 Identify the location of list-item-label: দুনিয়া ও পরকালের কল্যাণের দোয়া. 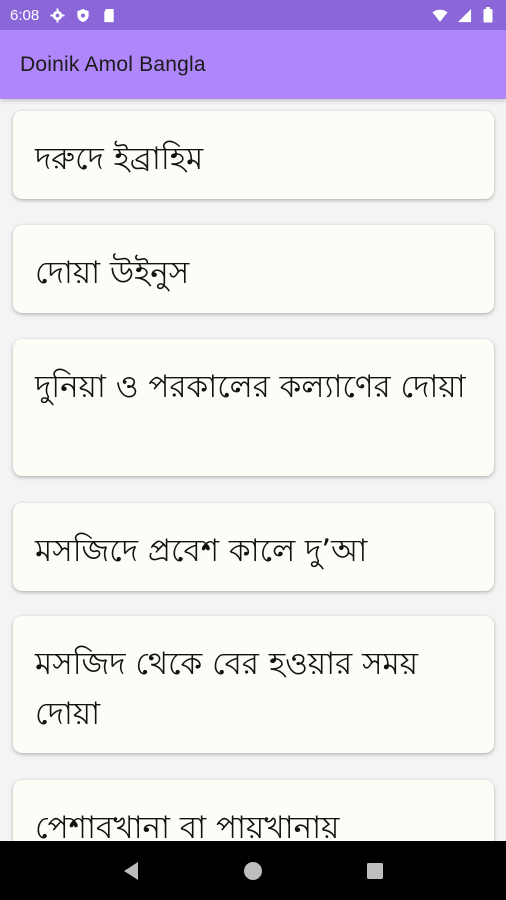
(250, 387).